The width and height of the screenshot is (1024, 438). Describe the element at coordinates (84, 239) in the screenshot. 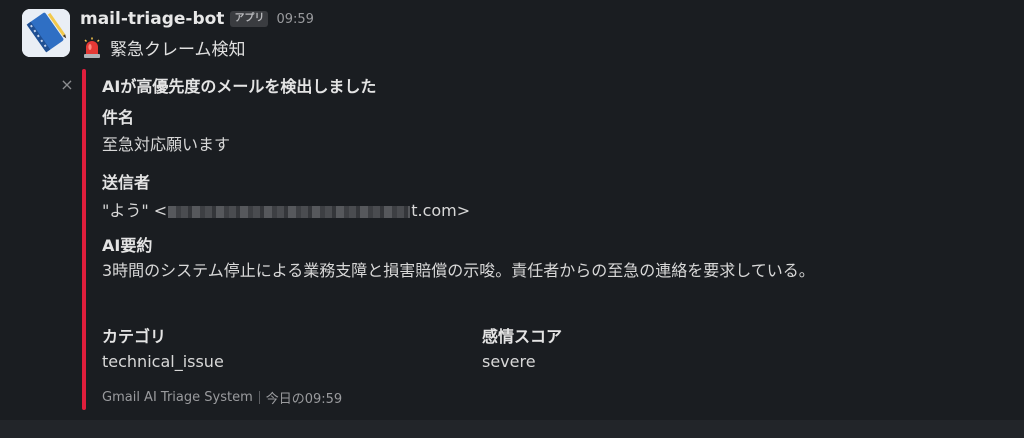

I see `attachment-accent-bar` at that location.